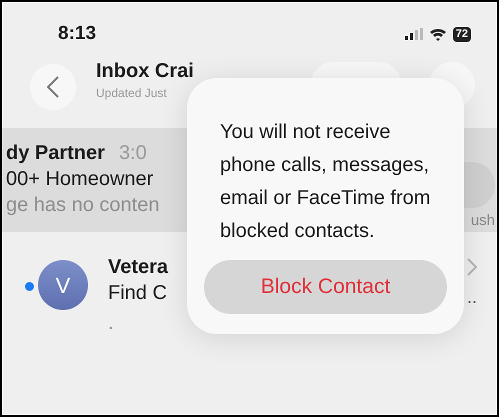 Image resolution: width=499 pixels, height=417 pixels. What do you see at coordinates (461, 34) in the screenshot?
I see `battery-level: 72` at bounding box center [461, 34].